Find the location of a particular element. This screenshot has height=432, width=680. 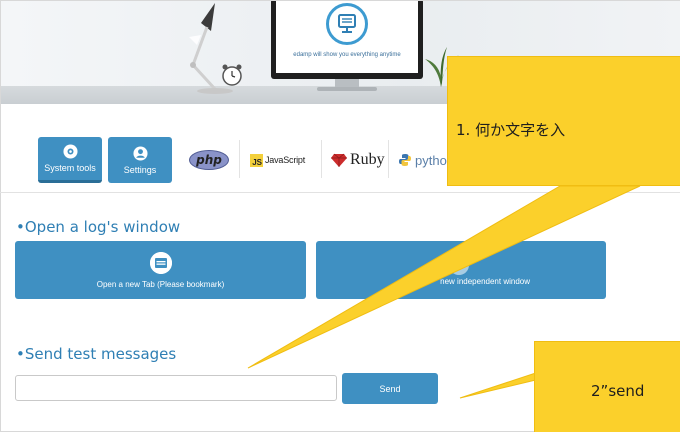

callout-1-text: 1. 何か文字を入 is located at coordinates (511, 130).